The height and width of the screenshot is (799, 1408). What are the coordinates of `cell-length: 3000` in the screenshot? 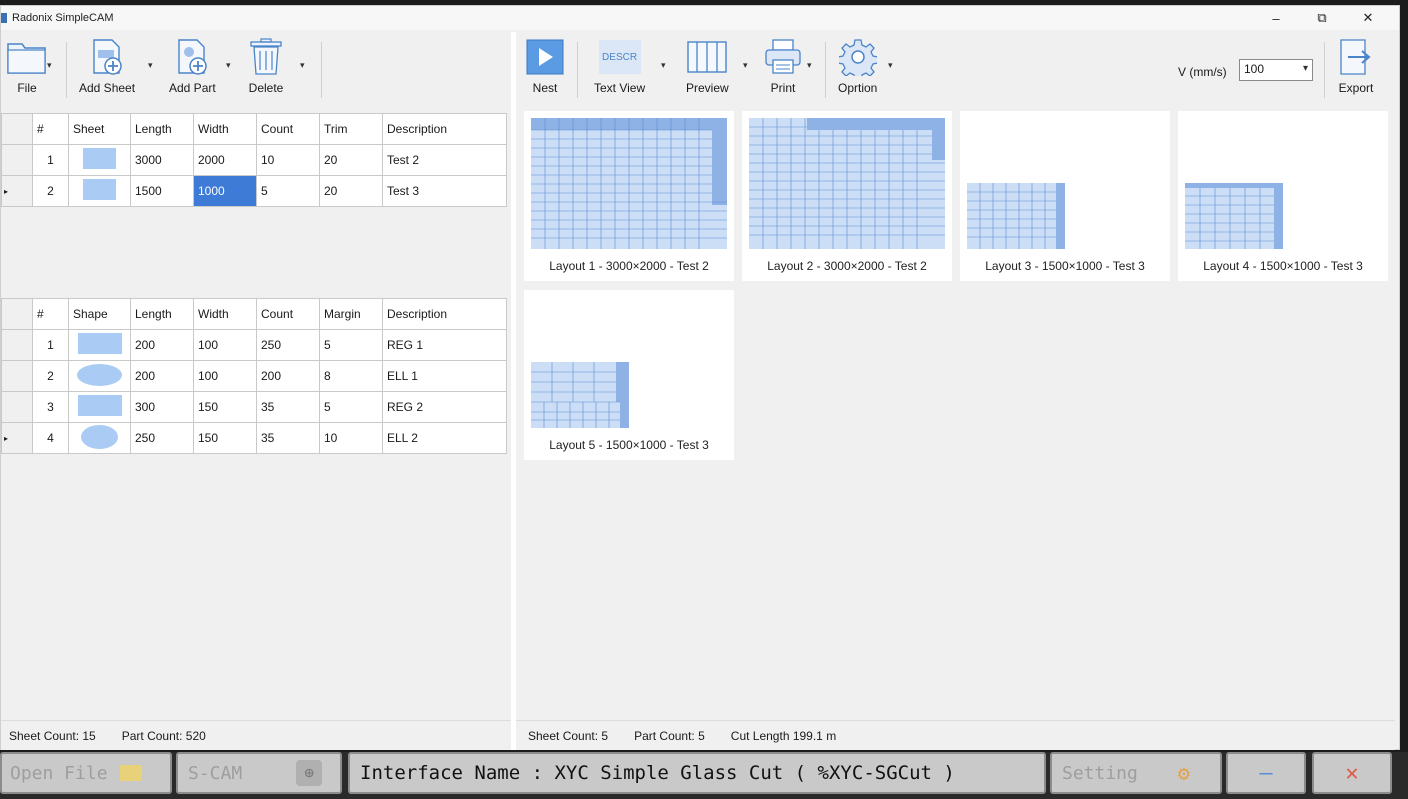 It's located at (162, 160).